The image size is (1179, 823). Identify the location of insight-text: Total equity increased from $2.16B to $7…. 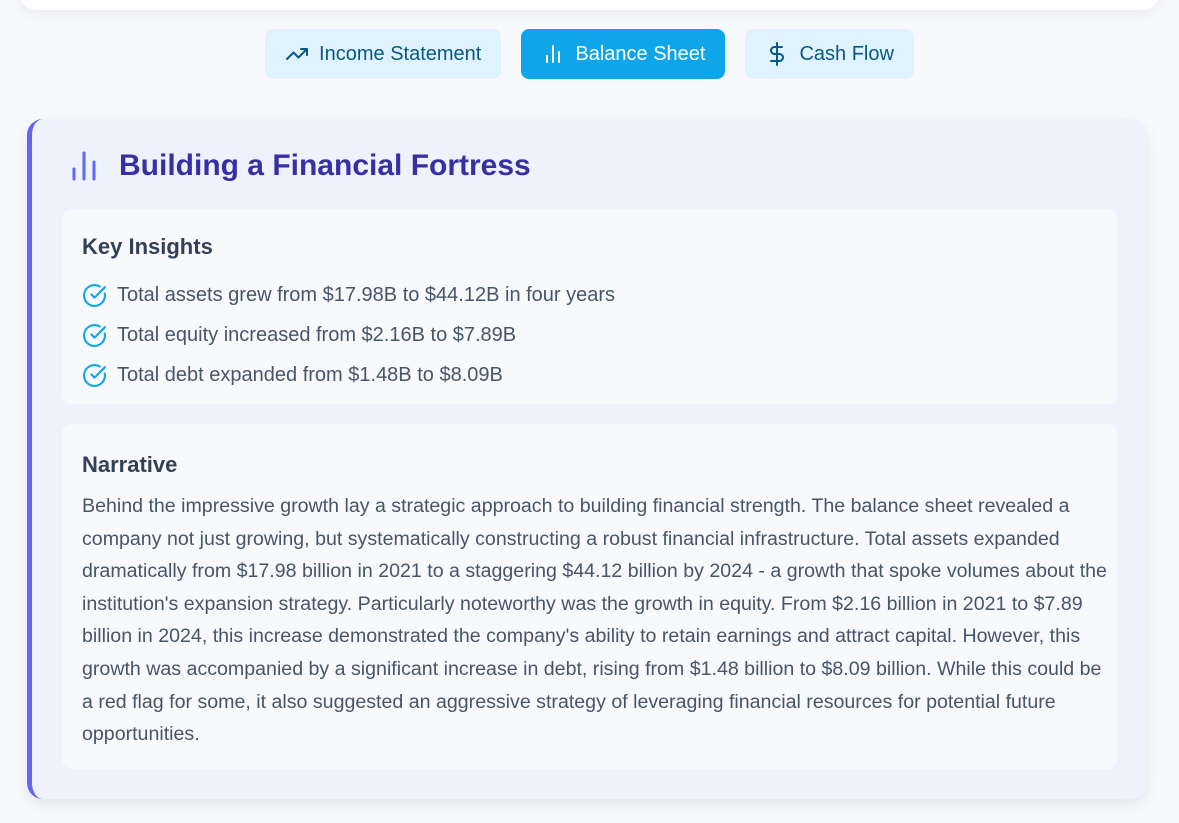
(317, 334).